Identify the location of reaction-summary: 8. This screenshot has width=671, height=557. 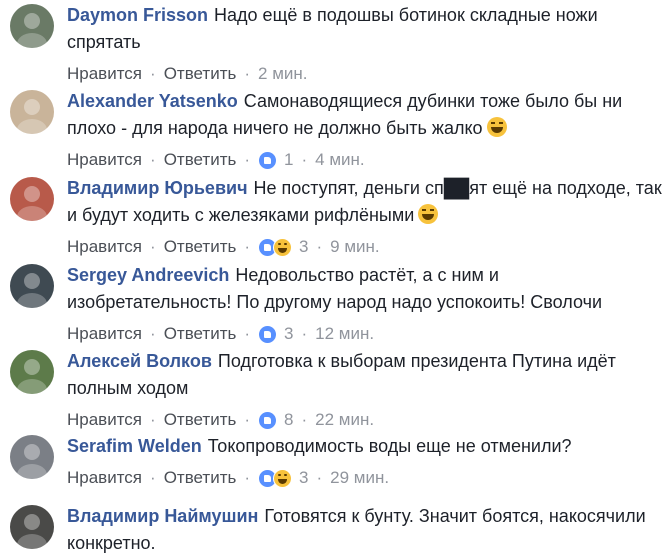
(276, 420).